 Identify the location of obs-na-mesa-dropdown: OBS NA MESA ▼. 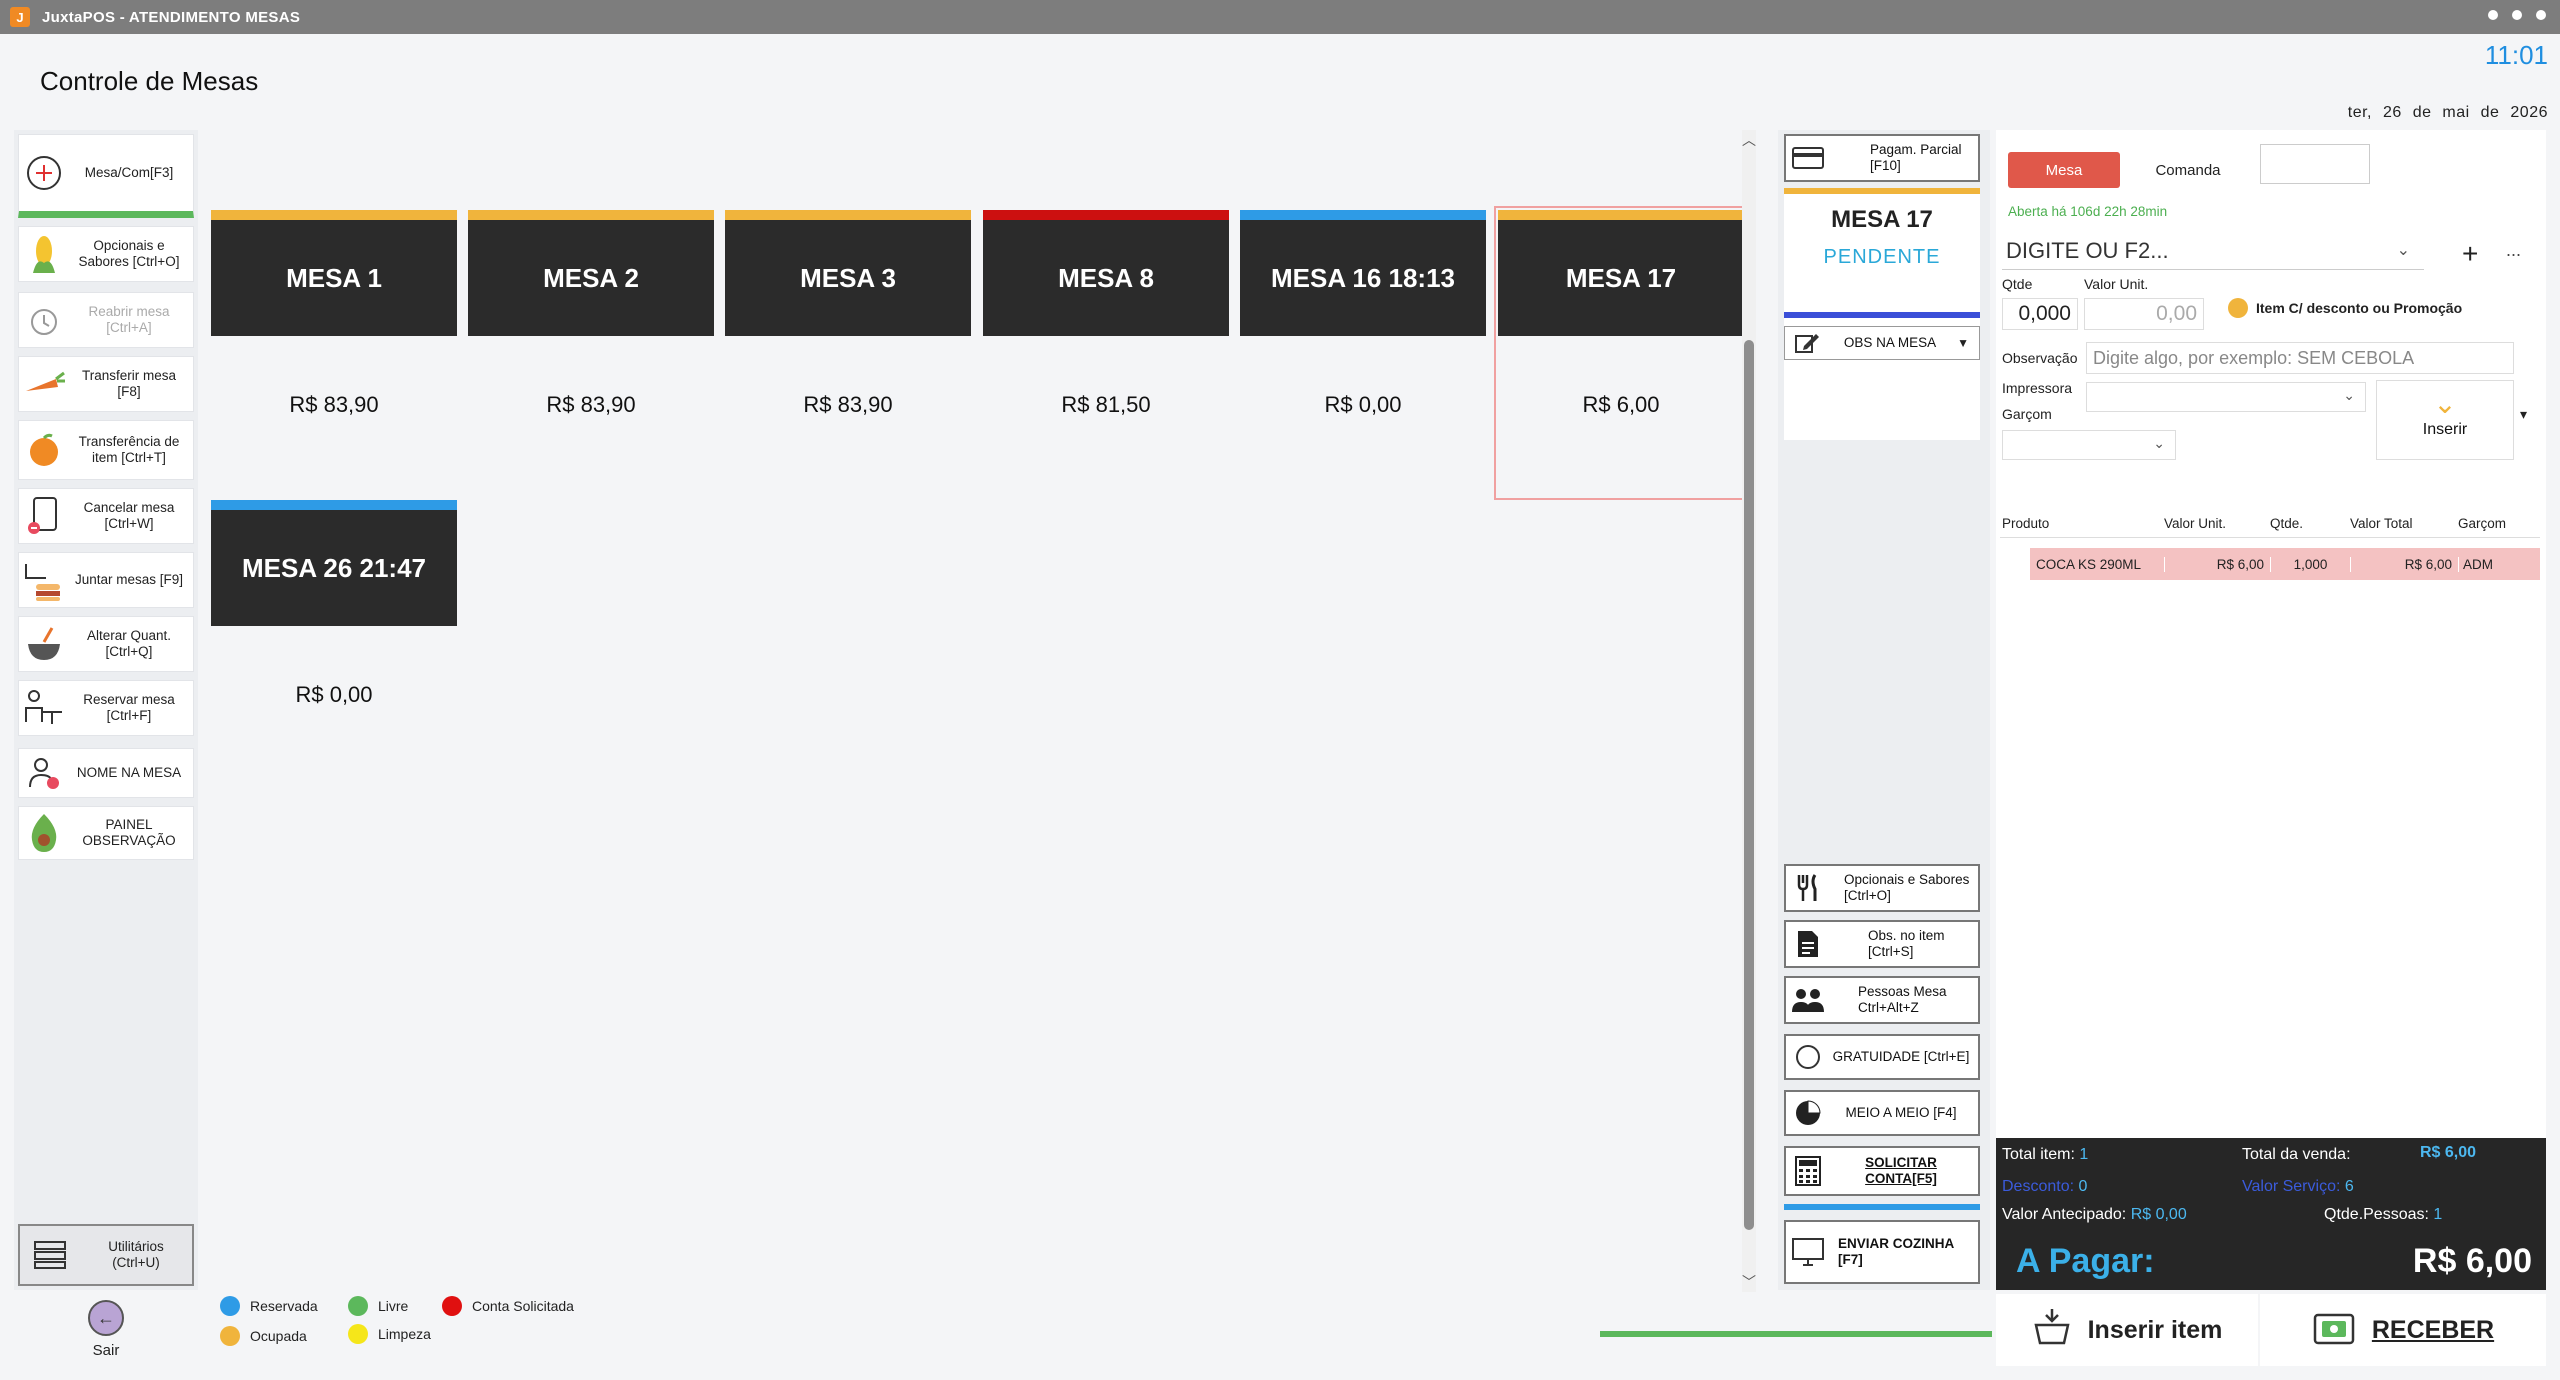
(1882, 343).